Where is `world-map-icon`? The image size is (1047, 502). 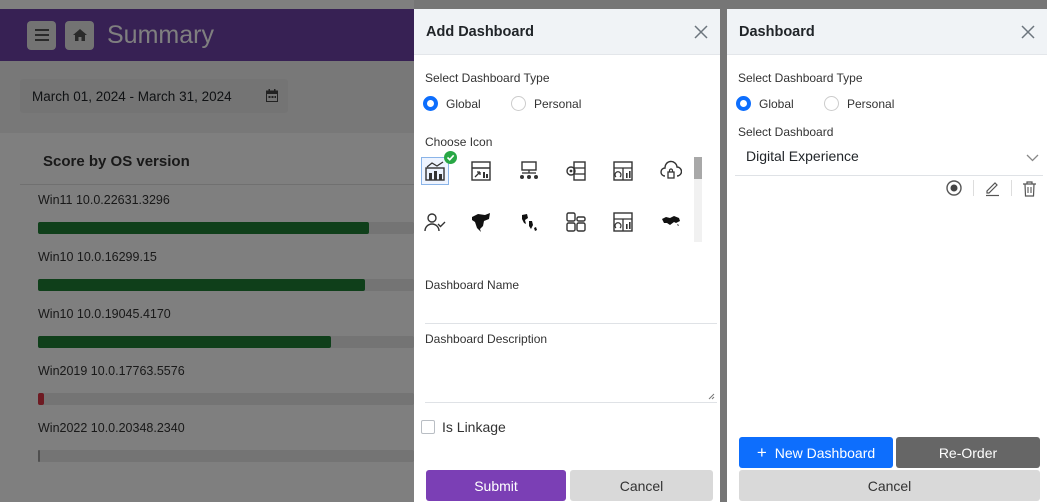
world-map-icon is located at coordinates (529, 222).